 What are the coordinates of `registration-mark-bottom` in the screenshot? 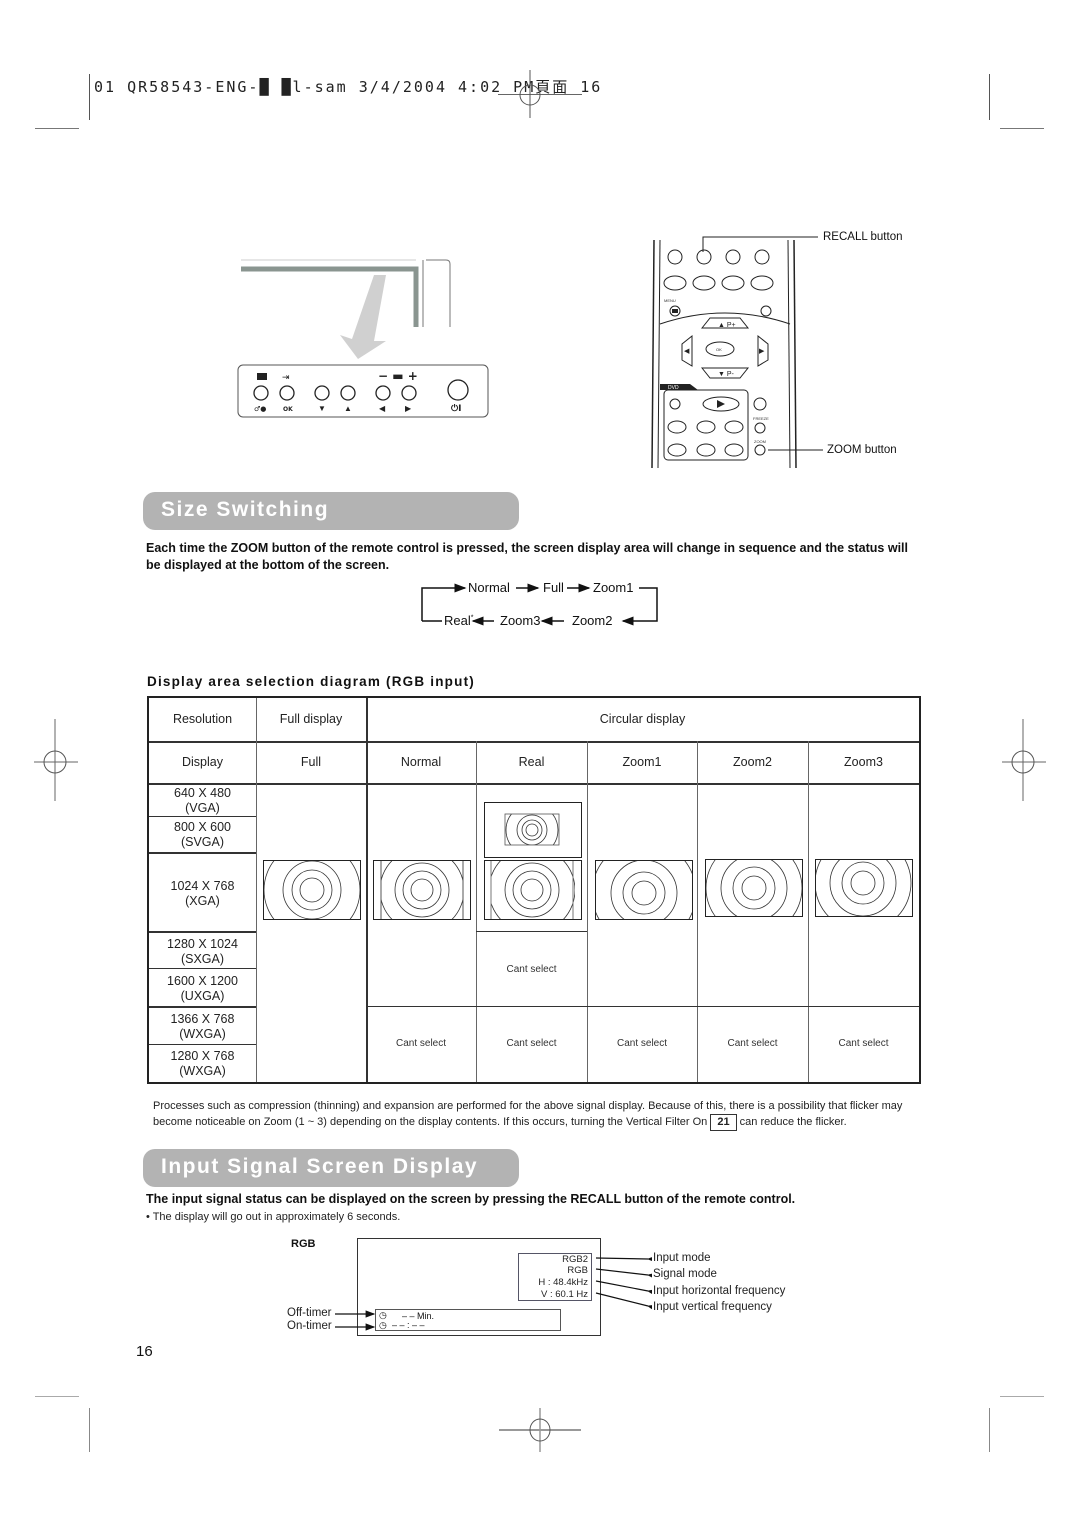 It's located at (540, 1430).